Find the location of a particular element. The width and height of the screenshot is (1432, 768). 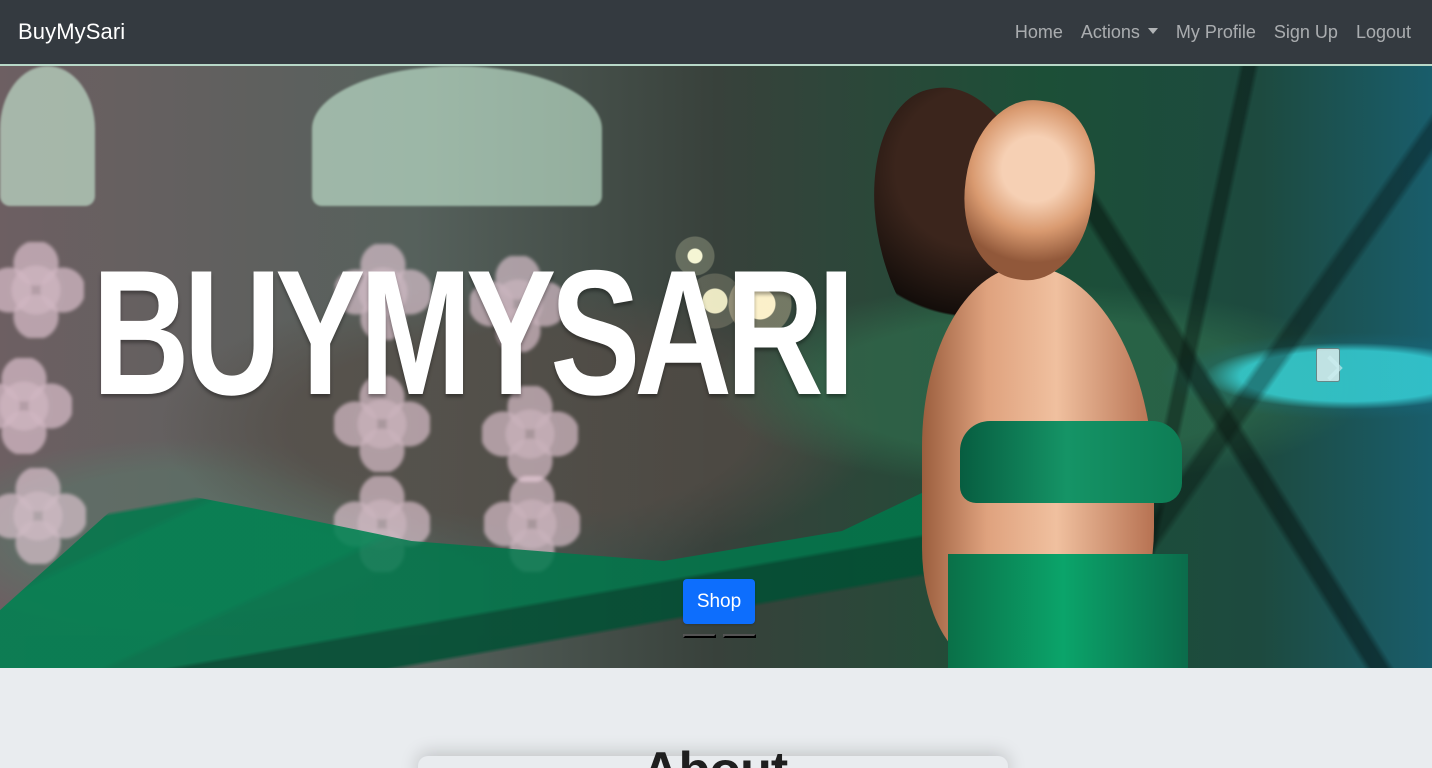

shop-button: Shop is located at coordinates (719, 601).